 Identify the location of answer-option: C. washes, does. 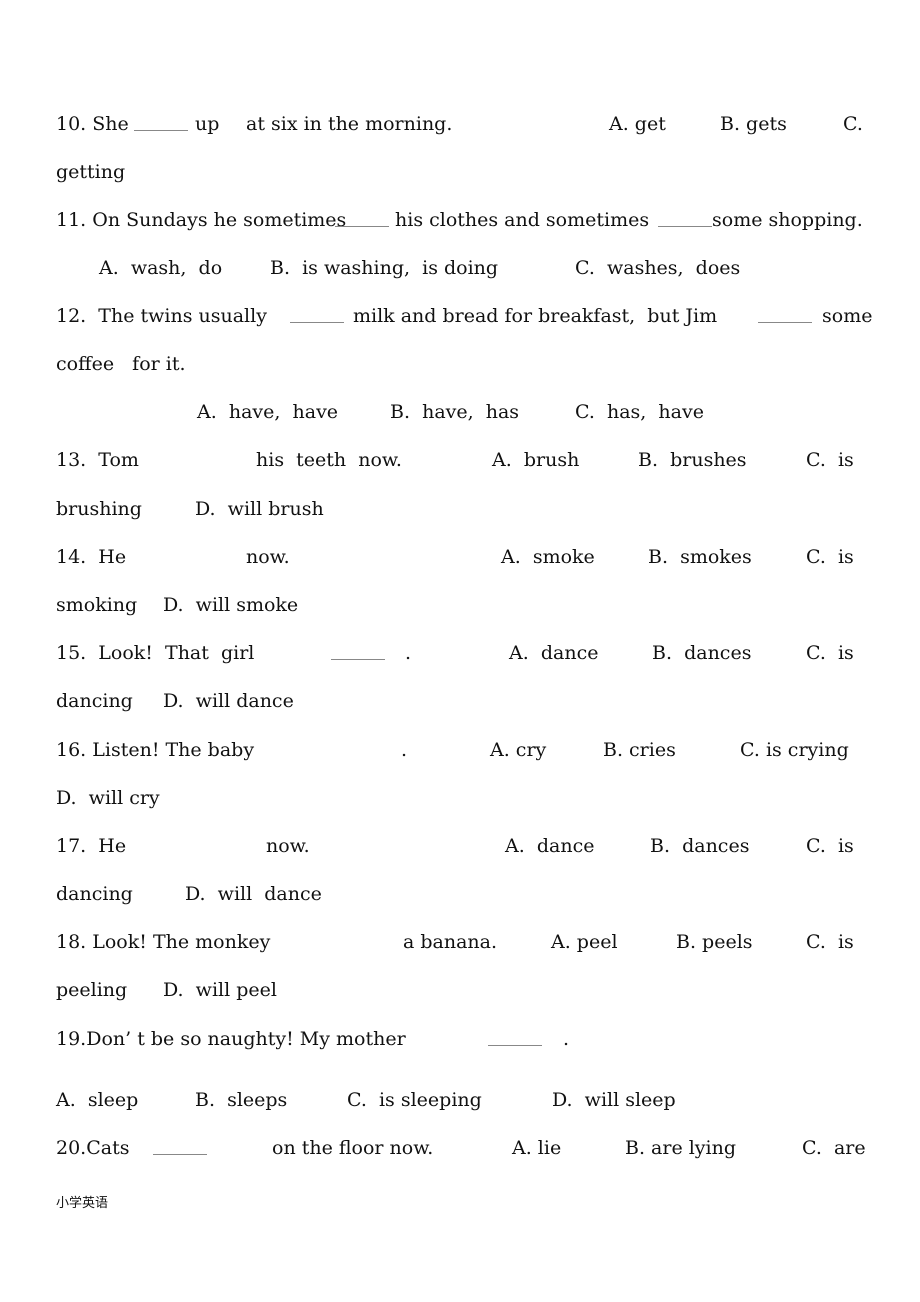
(658, 268).